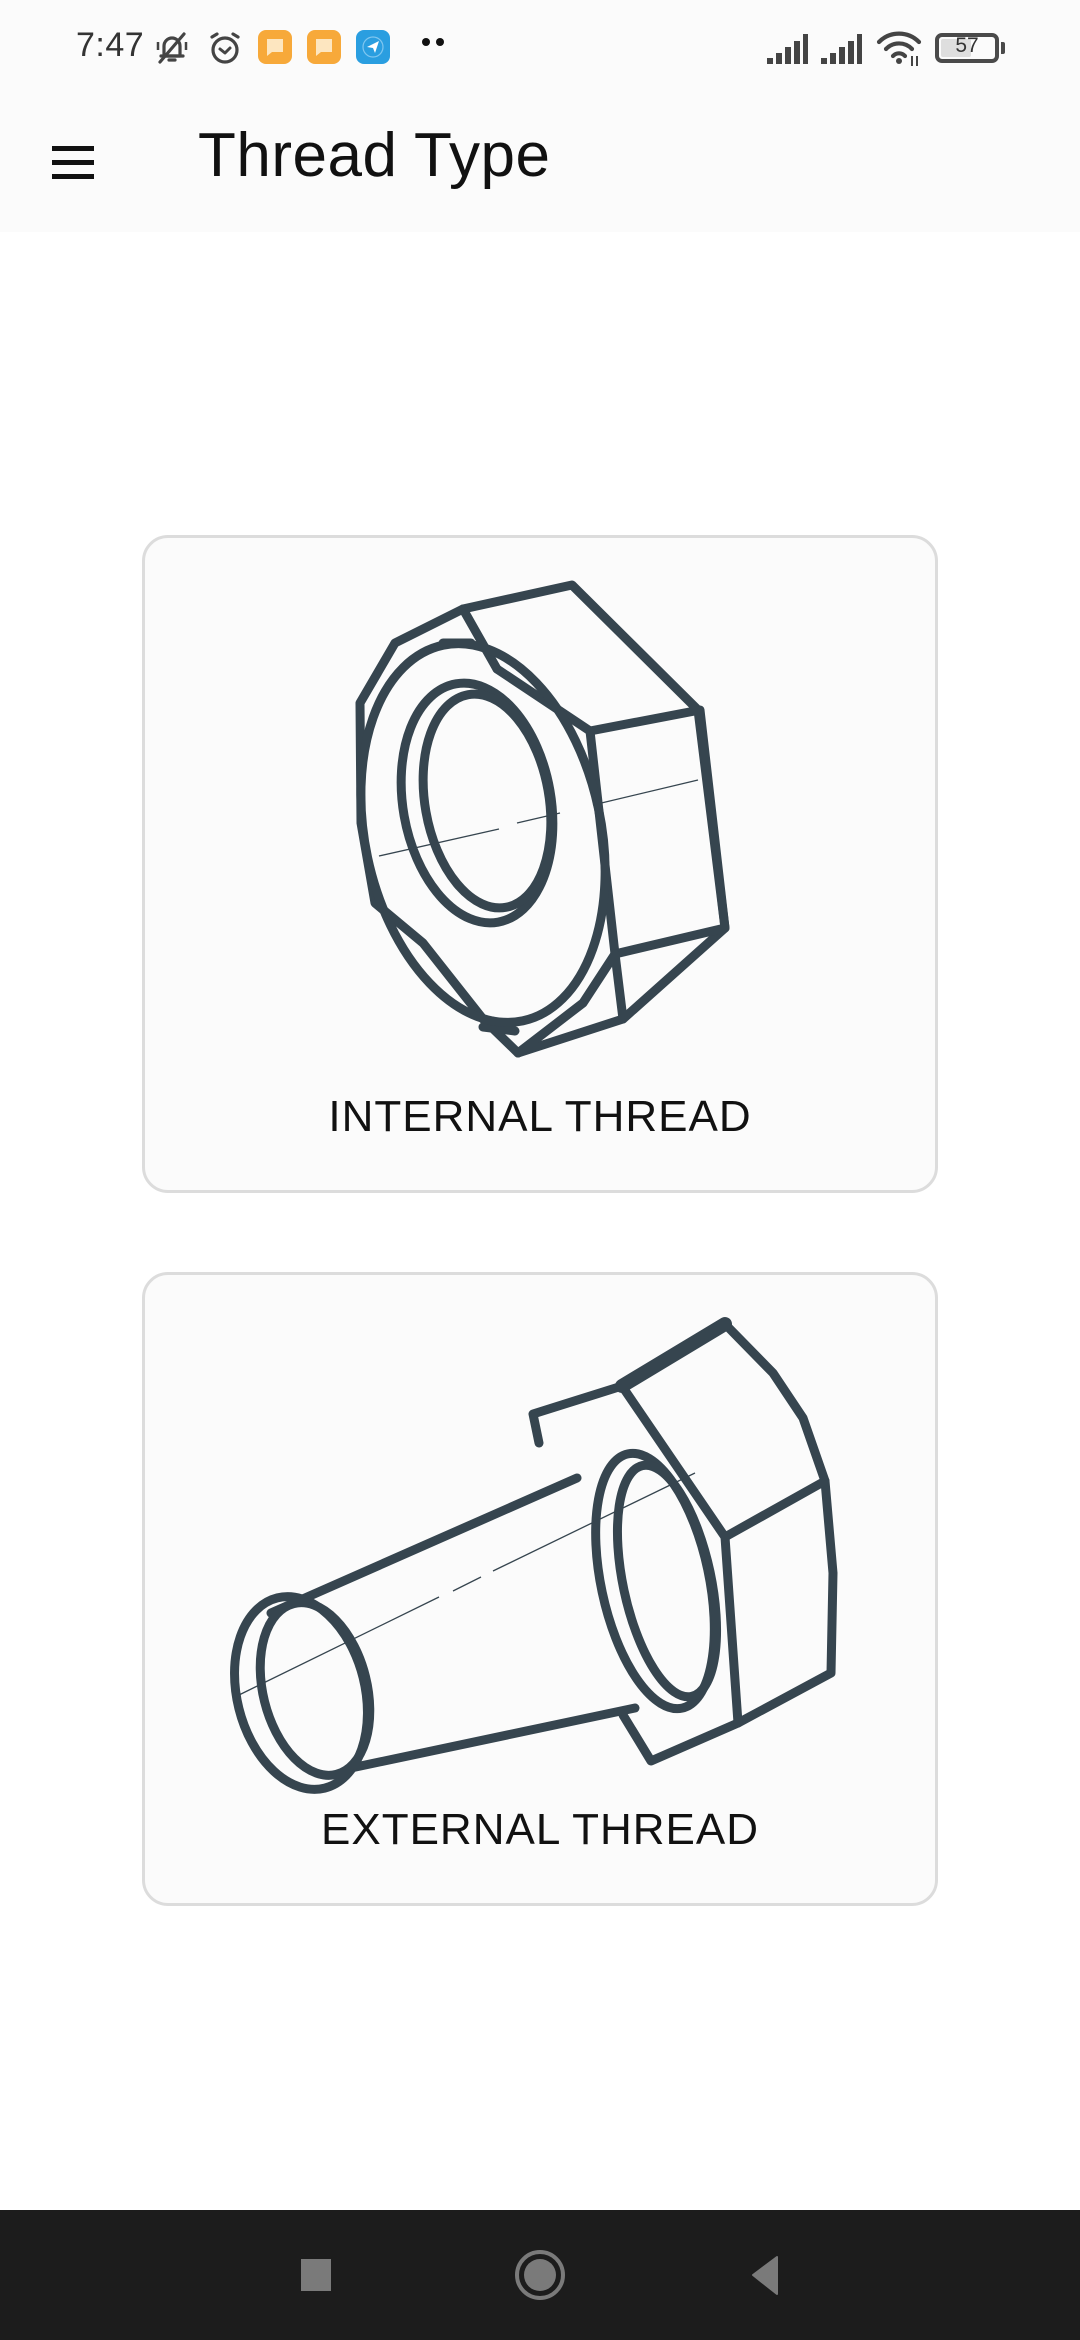 The width and height of the screenshot is (1080, 2340). I want to click on navigation-bar, so click(540, 2275).